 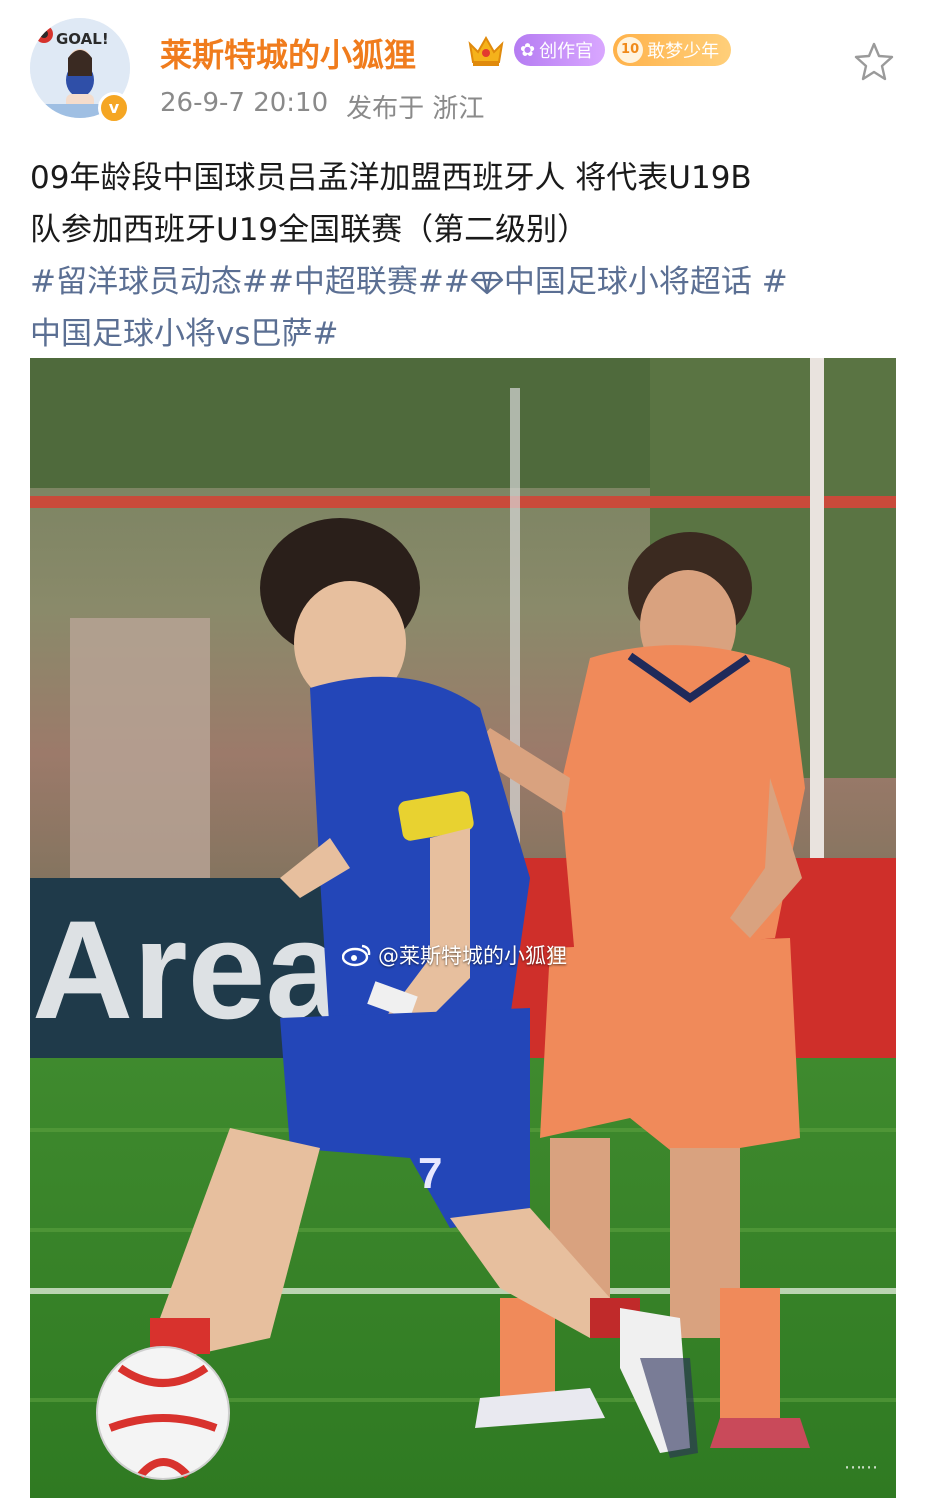 What do you see at coordinates (163, 1413) in the screenshot?
I see `football` at bounding box center [163, 1413].